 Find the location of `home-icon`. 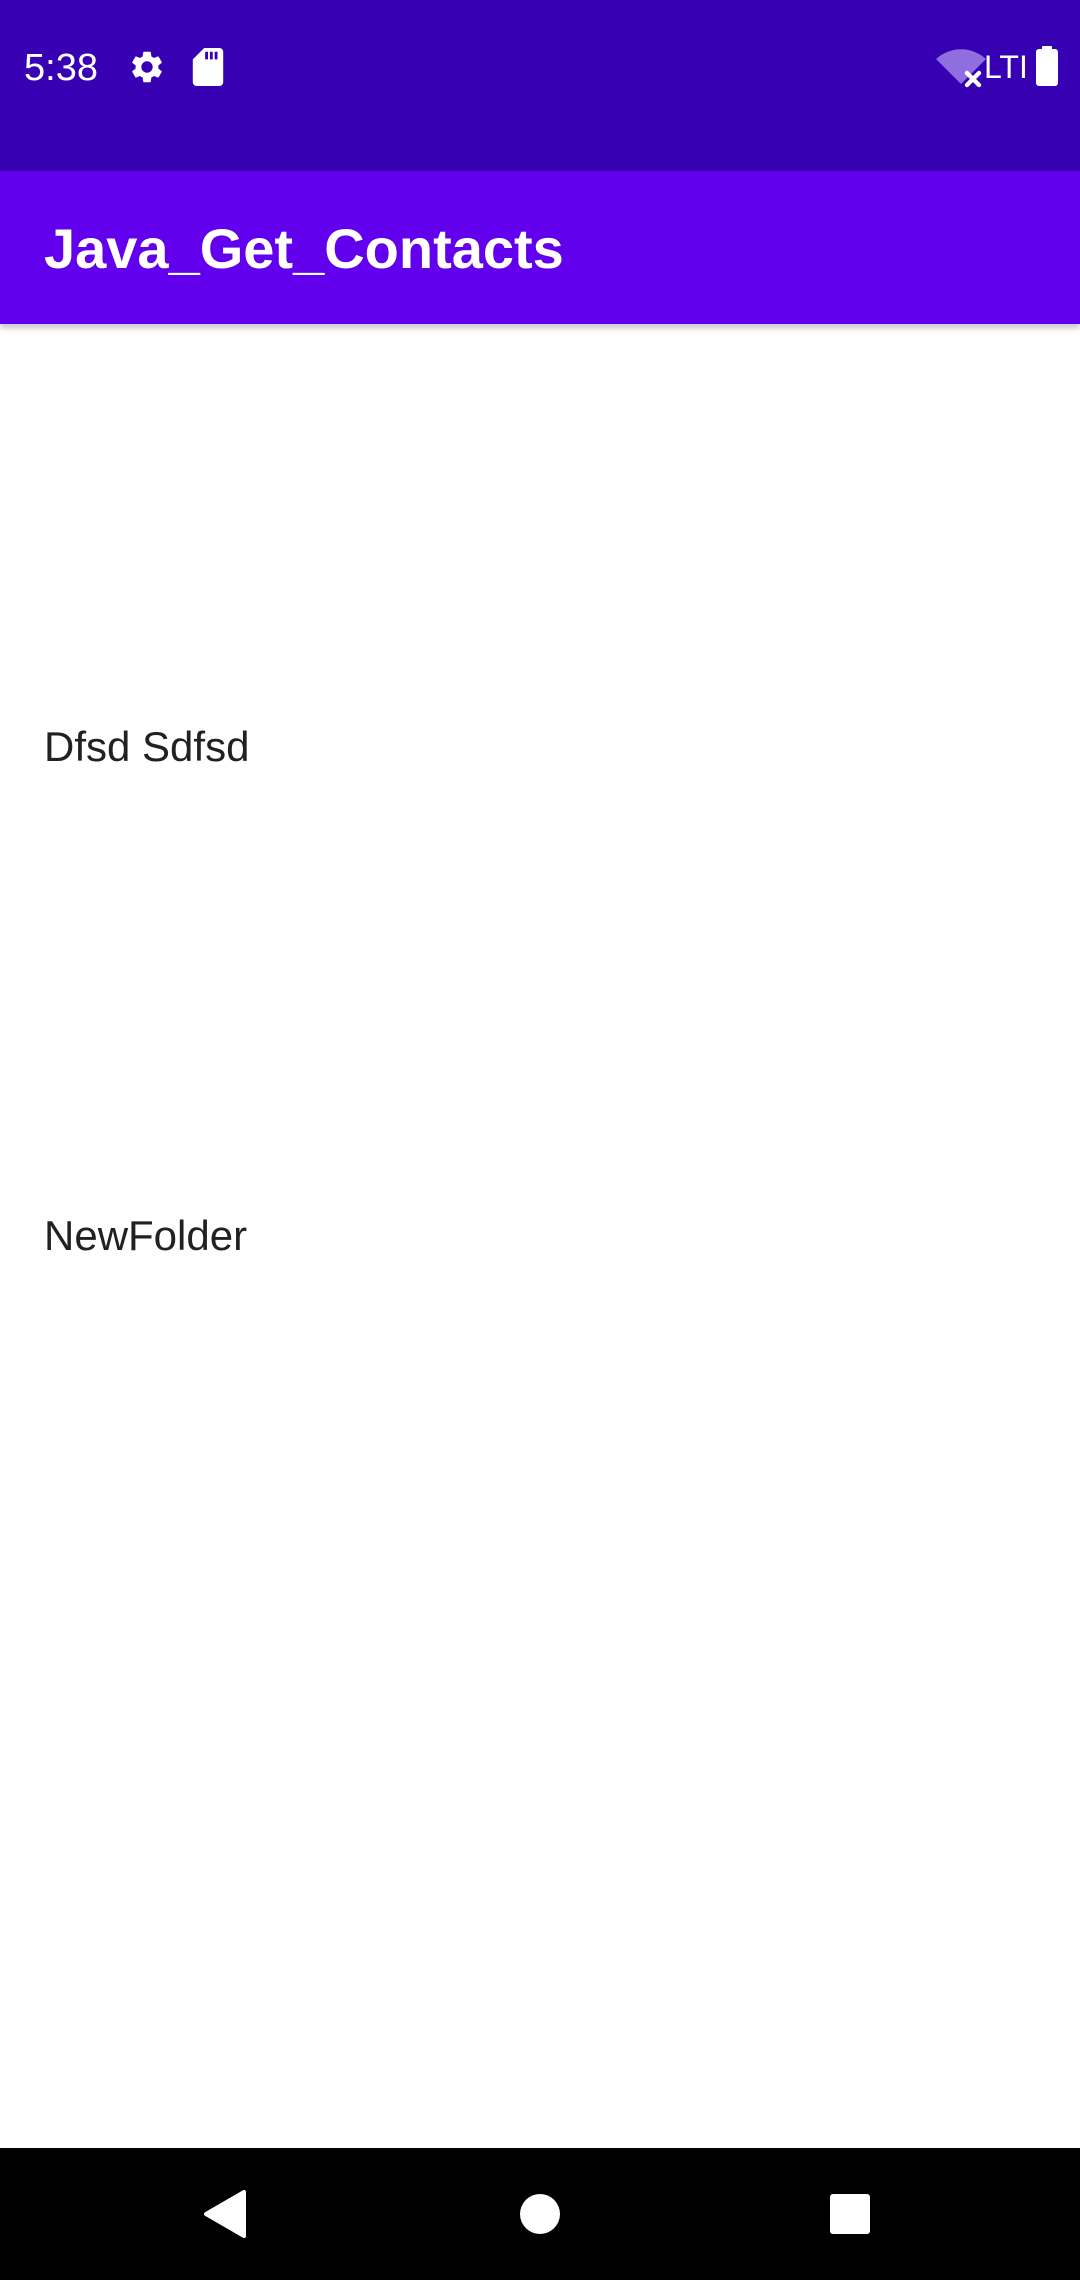

home-icon is located at coordinates (540, 2214).